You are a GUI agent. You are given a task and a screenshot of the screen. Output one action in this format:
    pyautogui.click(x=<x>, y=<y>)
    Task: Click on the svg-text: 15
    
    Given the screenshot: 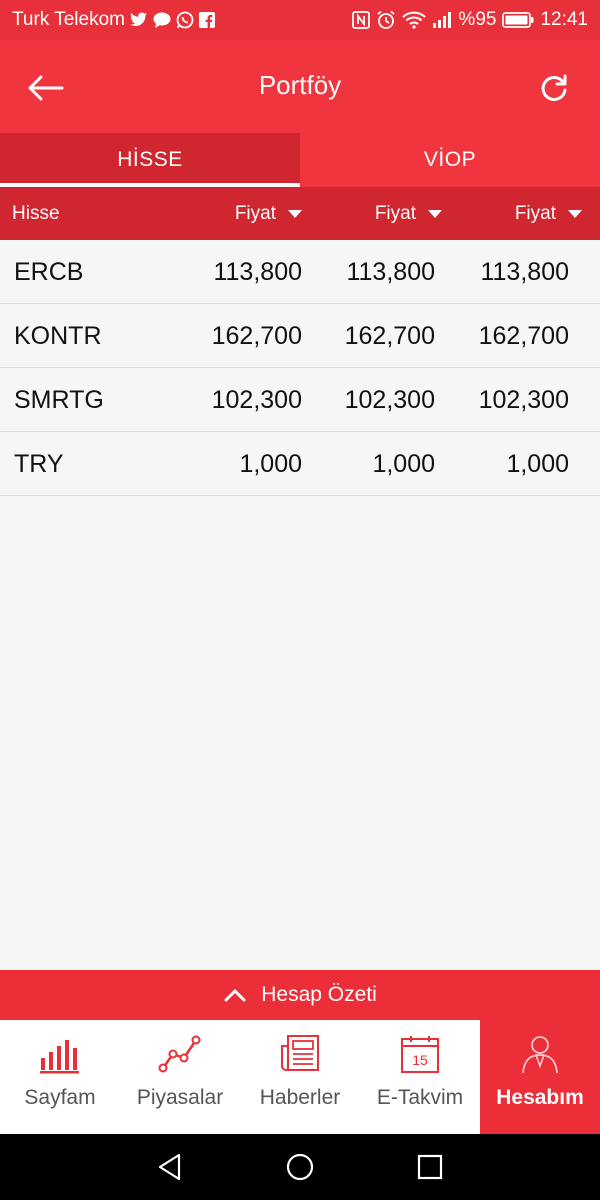 What is the action you would take?
    pyautogui.click(x=420, y=1060)
    